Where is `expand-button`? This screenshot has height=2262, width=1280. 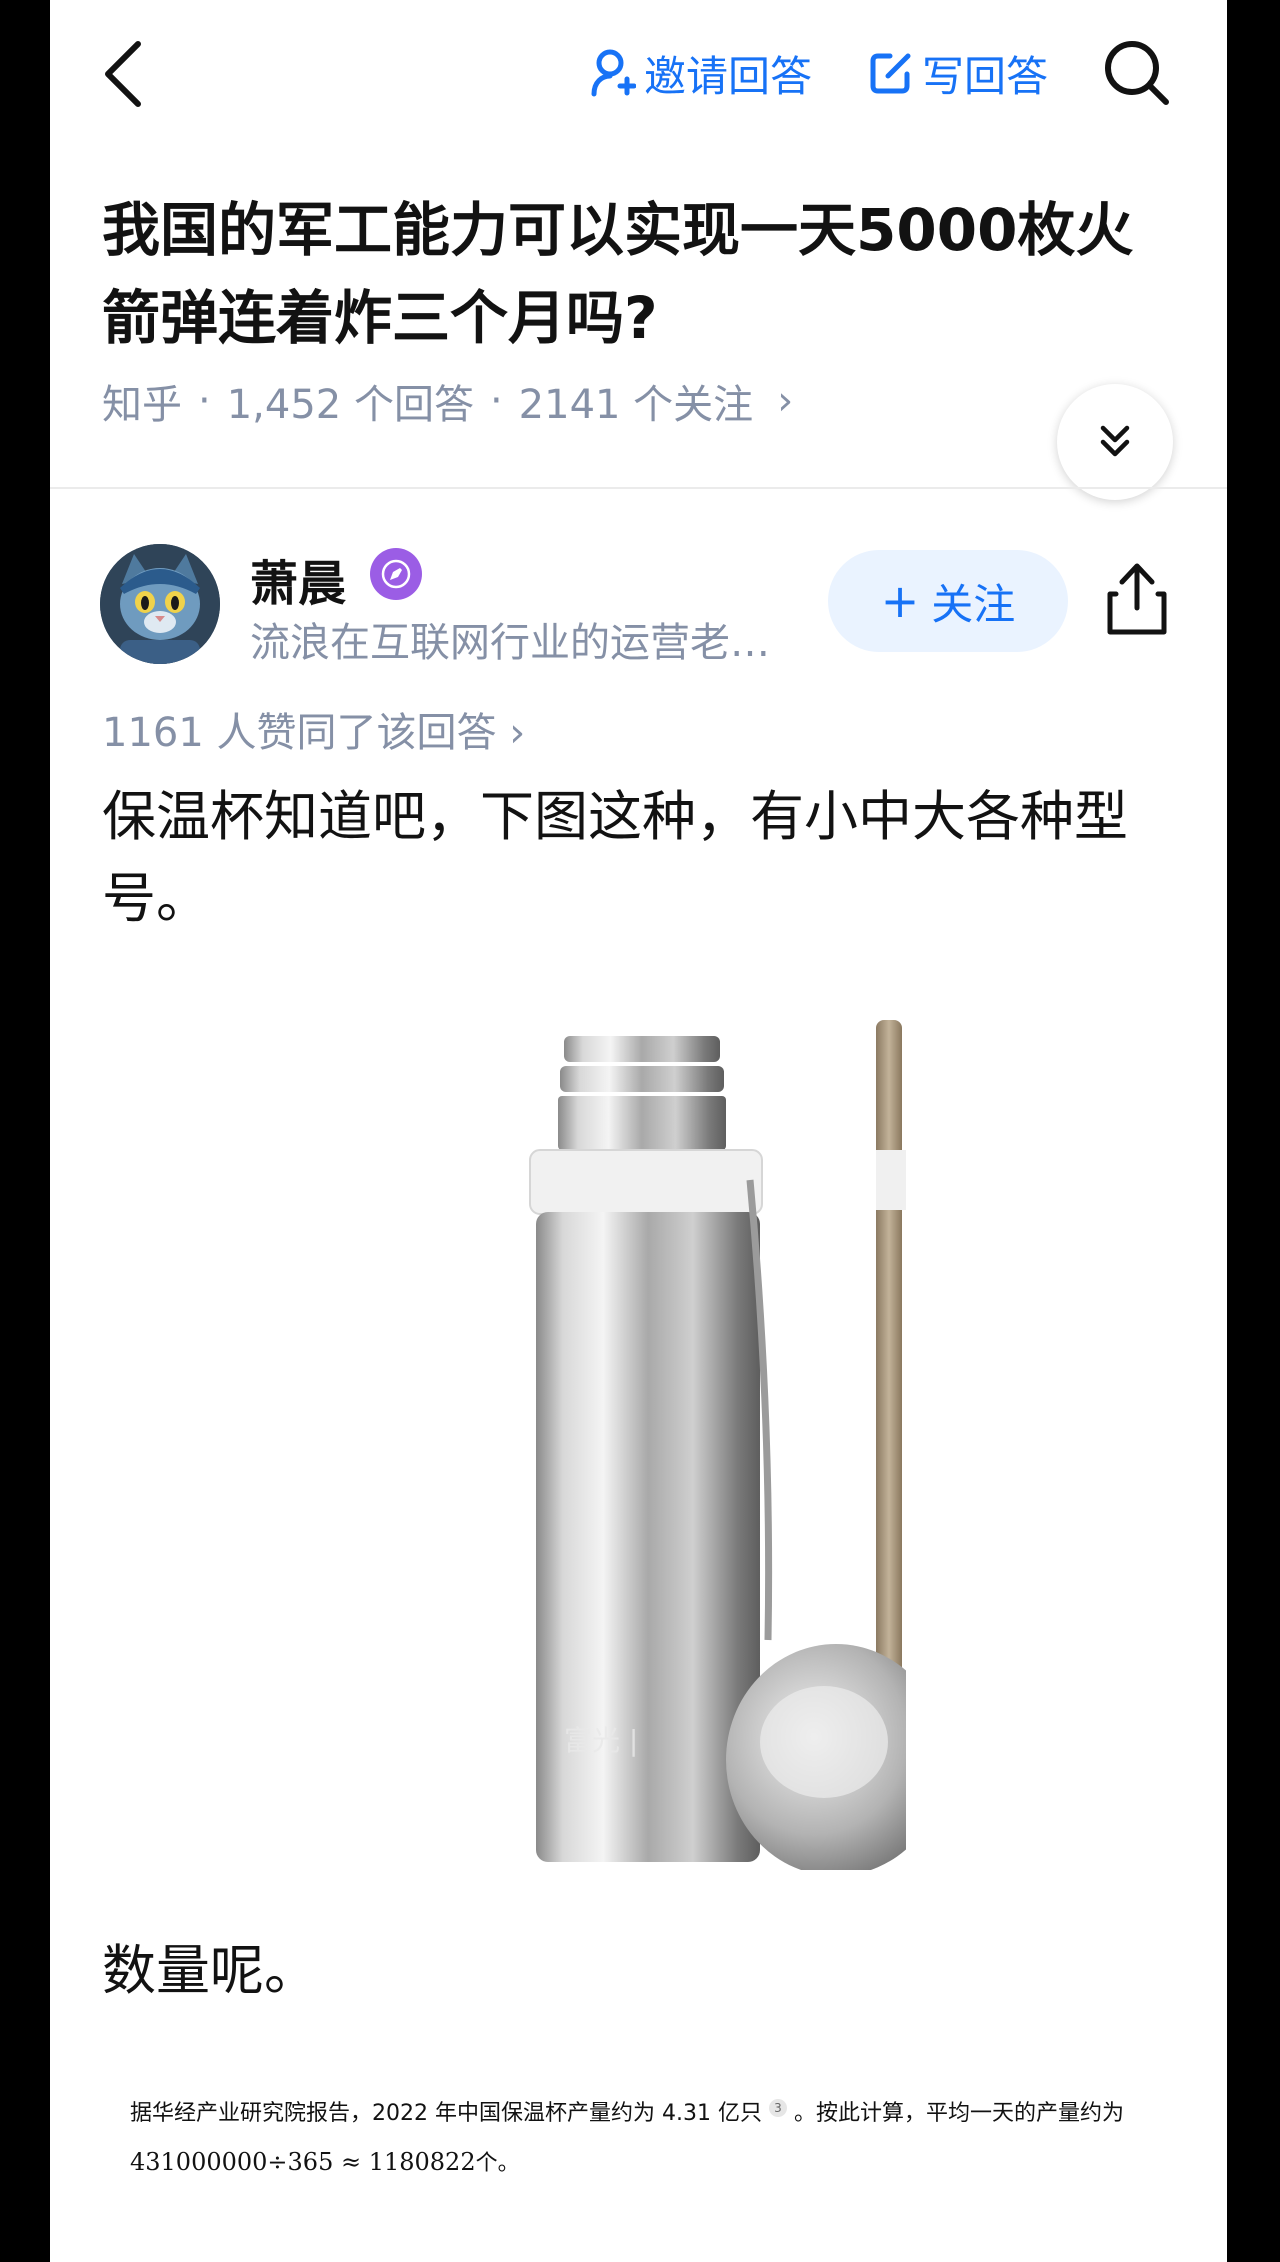 expand-button is located at coordinates (1115, 442).